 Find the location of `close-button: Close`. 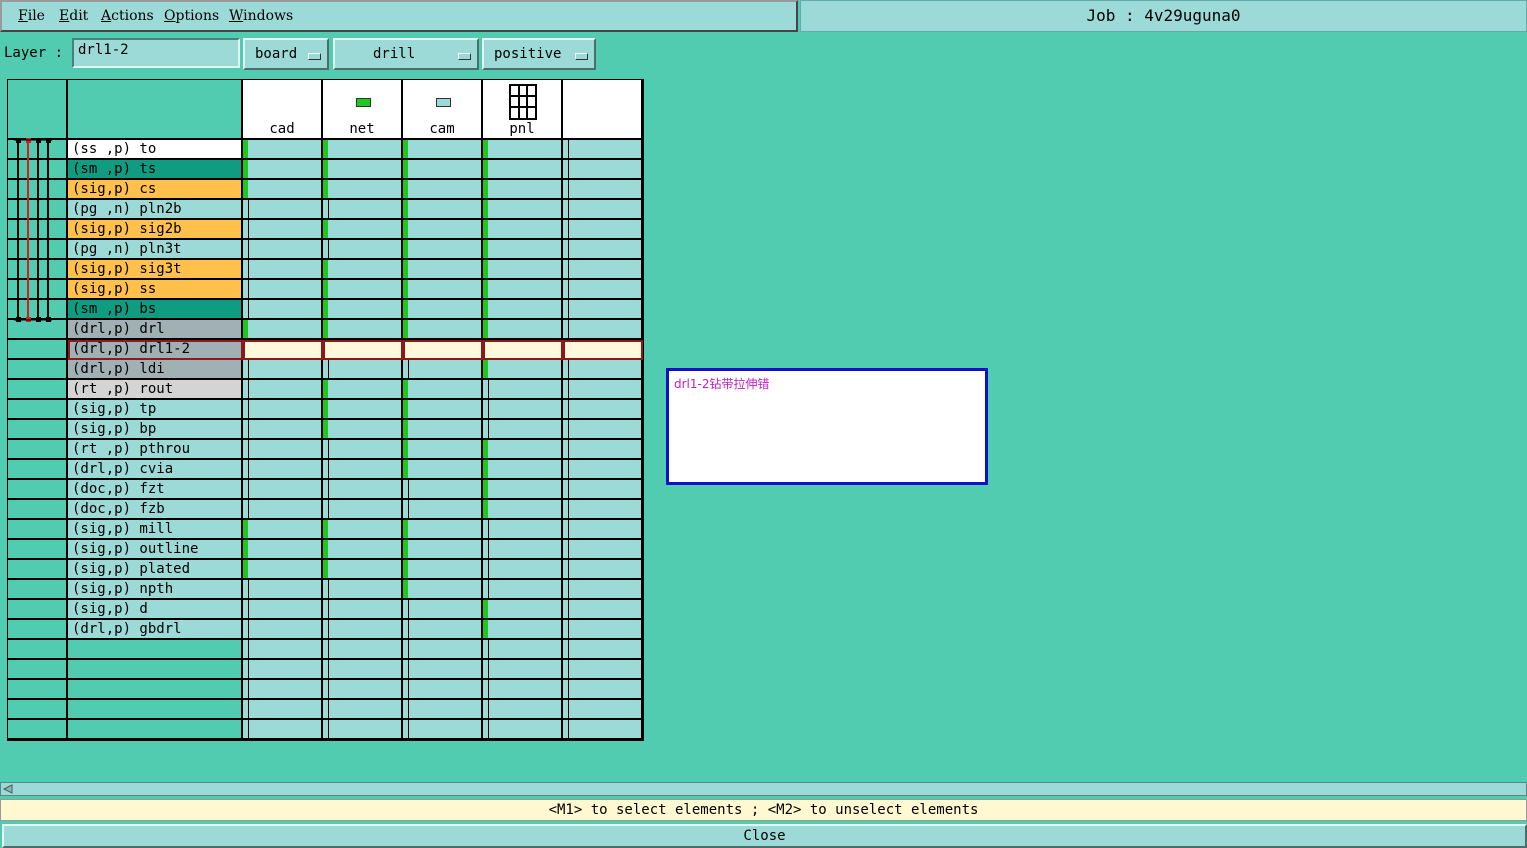

close-button: Close is located at coordinates (764, 836).